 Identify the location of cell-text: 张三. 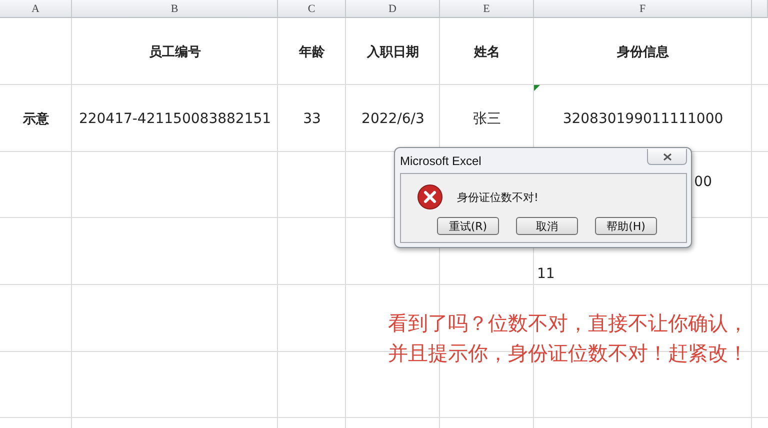
(487, 119).